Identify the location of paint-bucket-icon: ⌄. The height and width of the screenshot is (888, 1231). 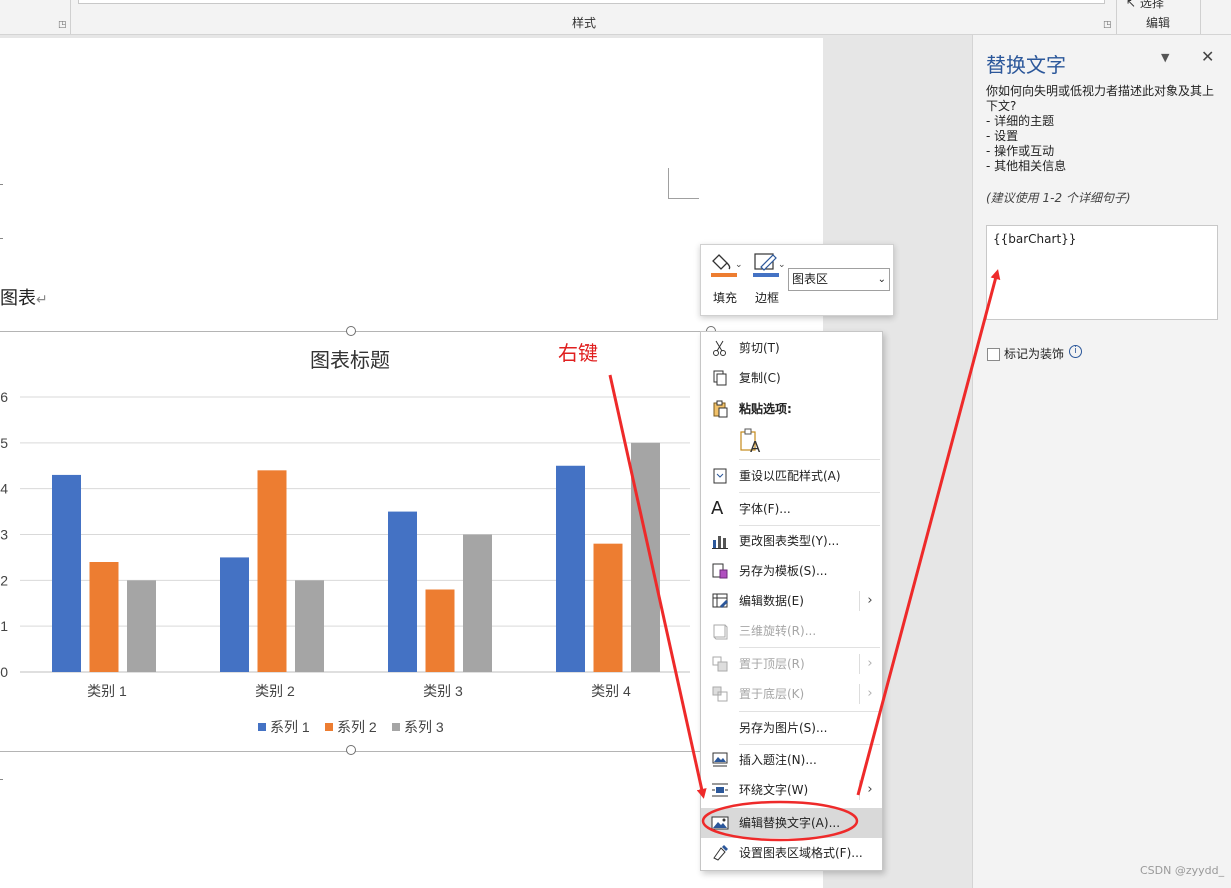
(727, 265).